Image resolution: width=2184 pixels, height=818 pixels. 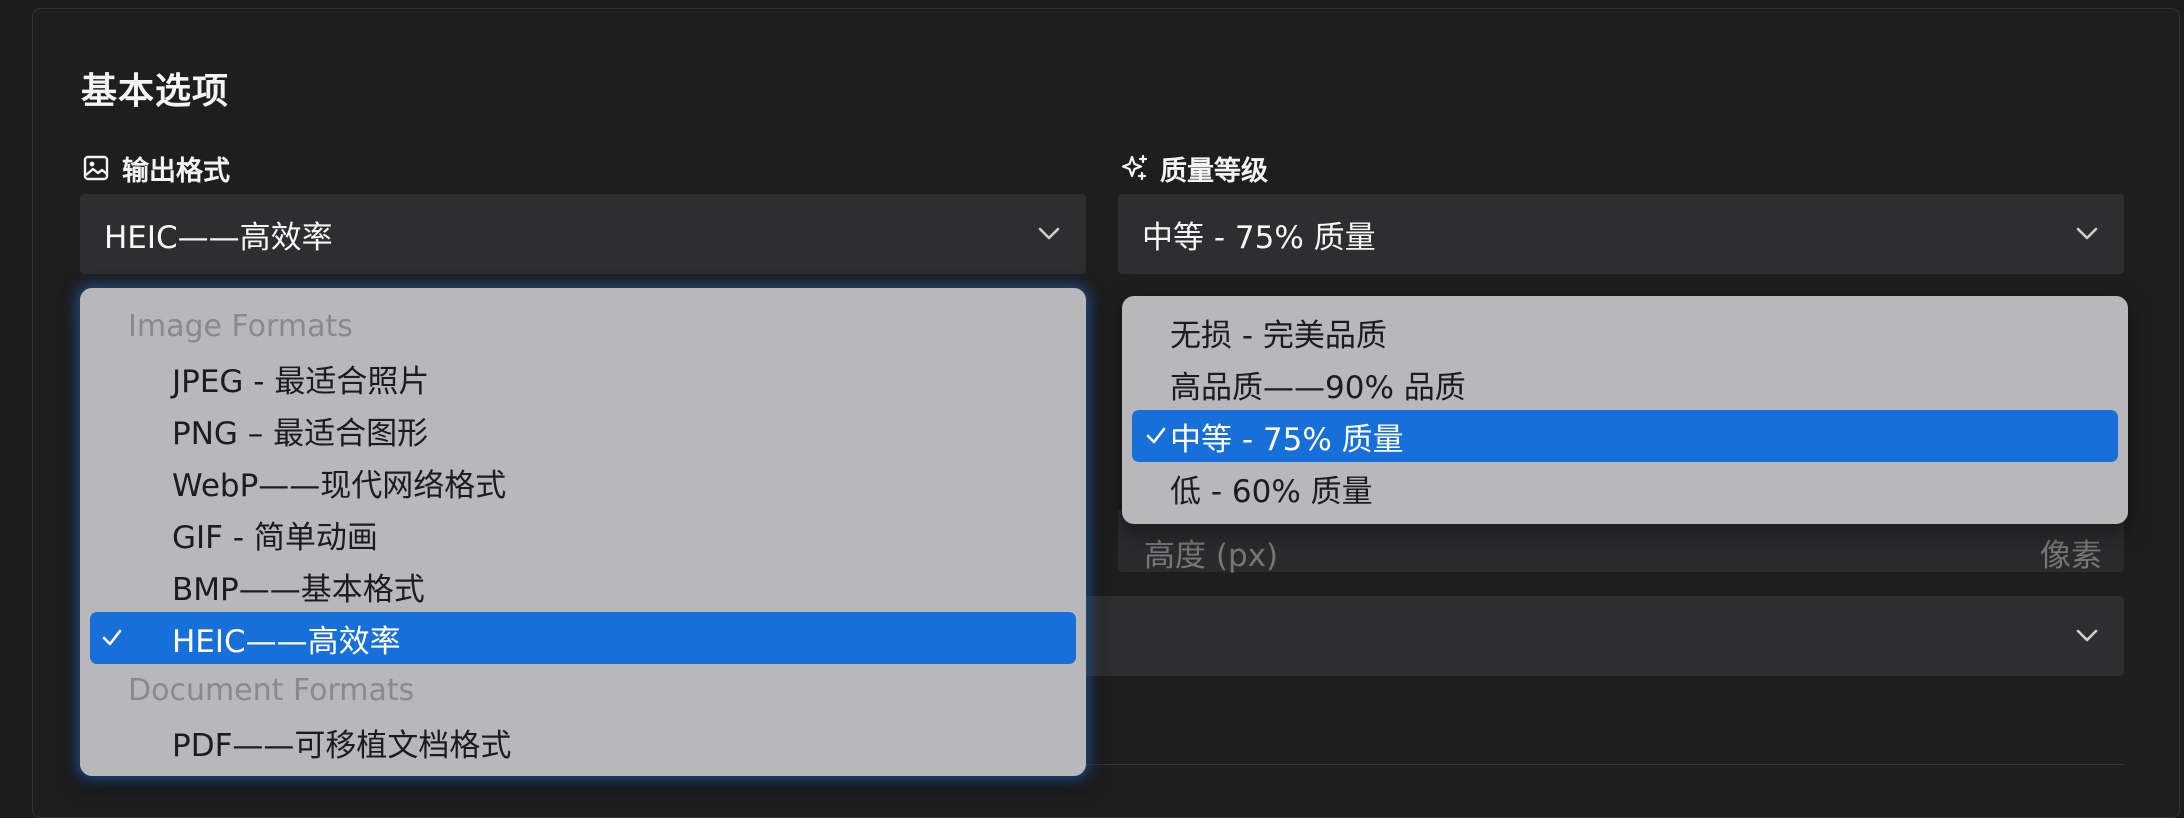 I want to click on menu-item-high: 高品质——90% 品质, so click(x=1625, y=384).